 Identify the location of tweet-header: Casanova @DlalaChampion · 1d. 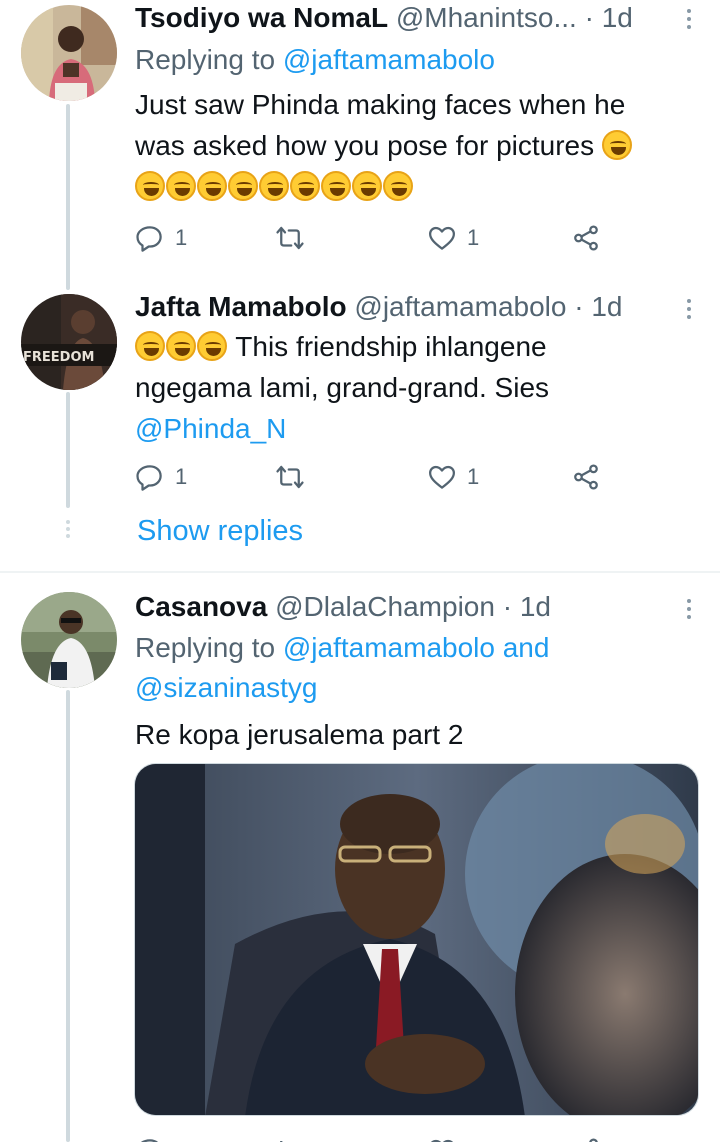
(397, 607).